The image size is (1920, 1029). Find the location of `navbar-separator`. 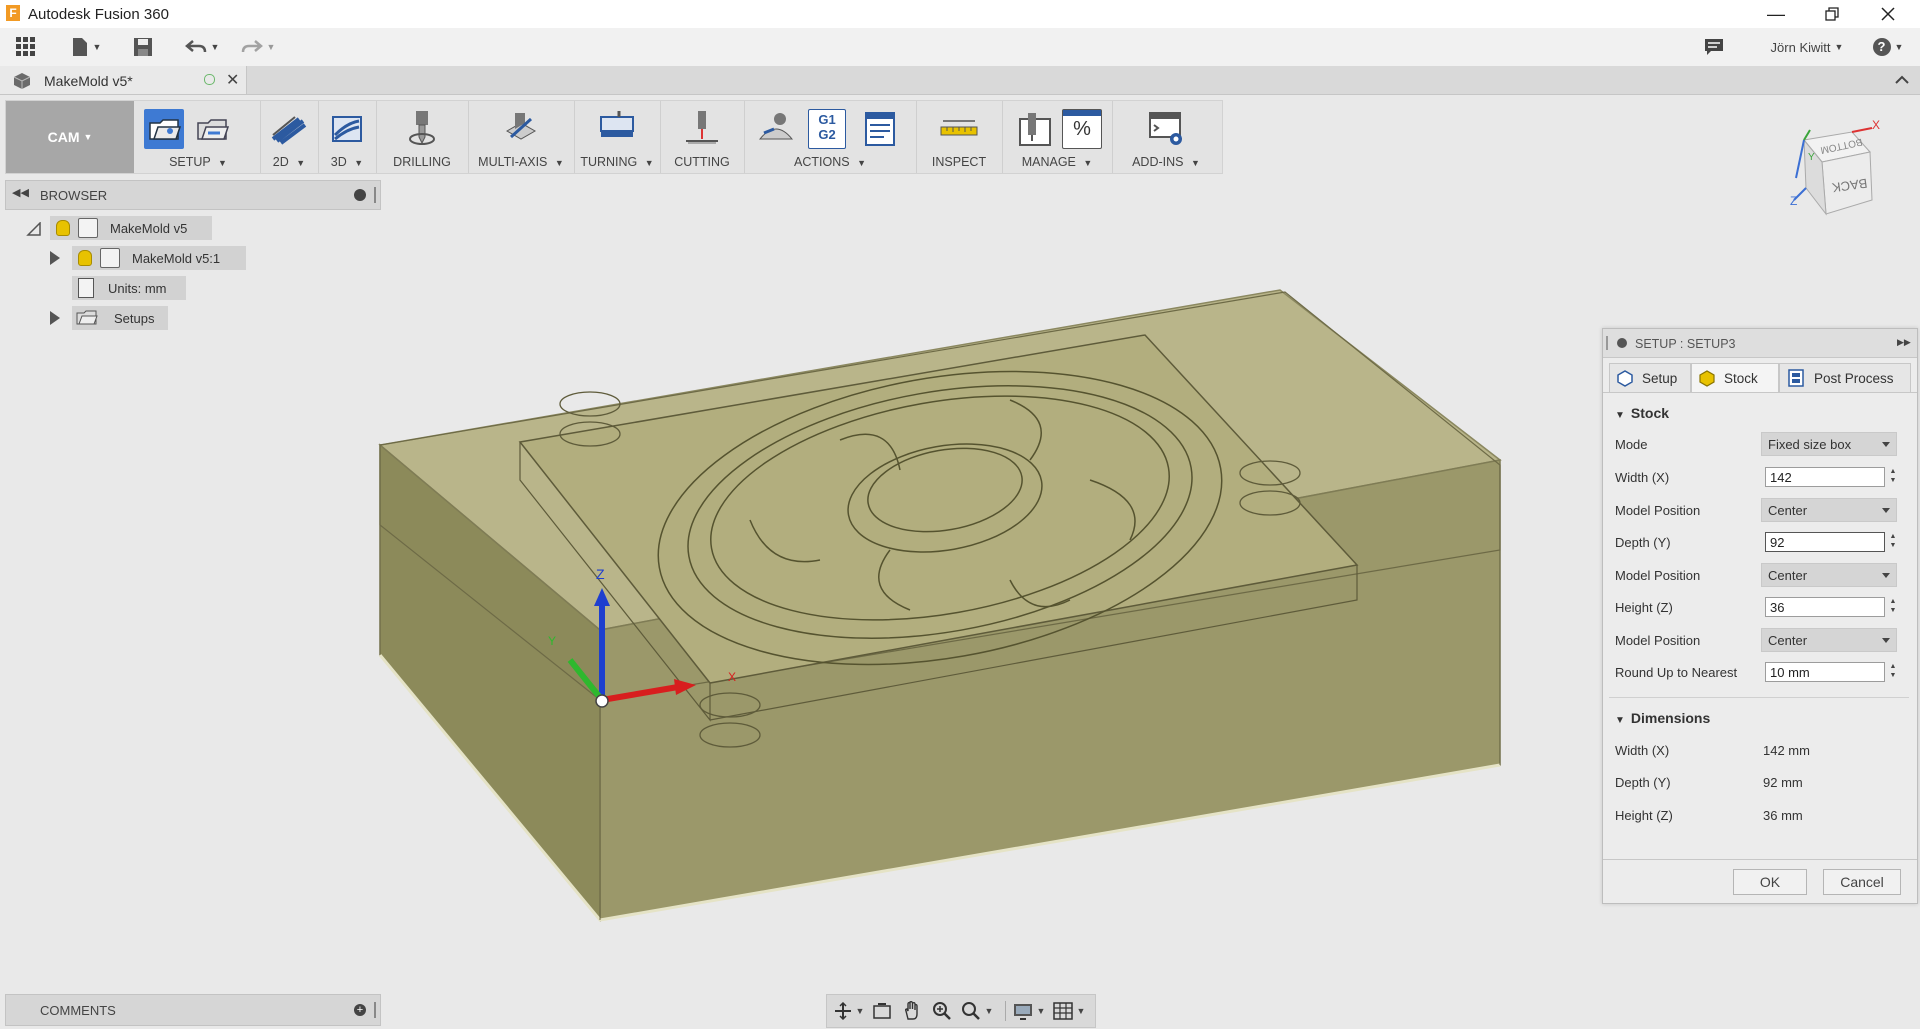

navbar-separator is located at coordinates (1005, 1011).